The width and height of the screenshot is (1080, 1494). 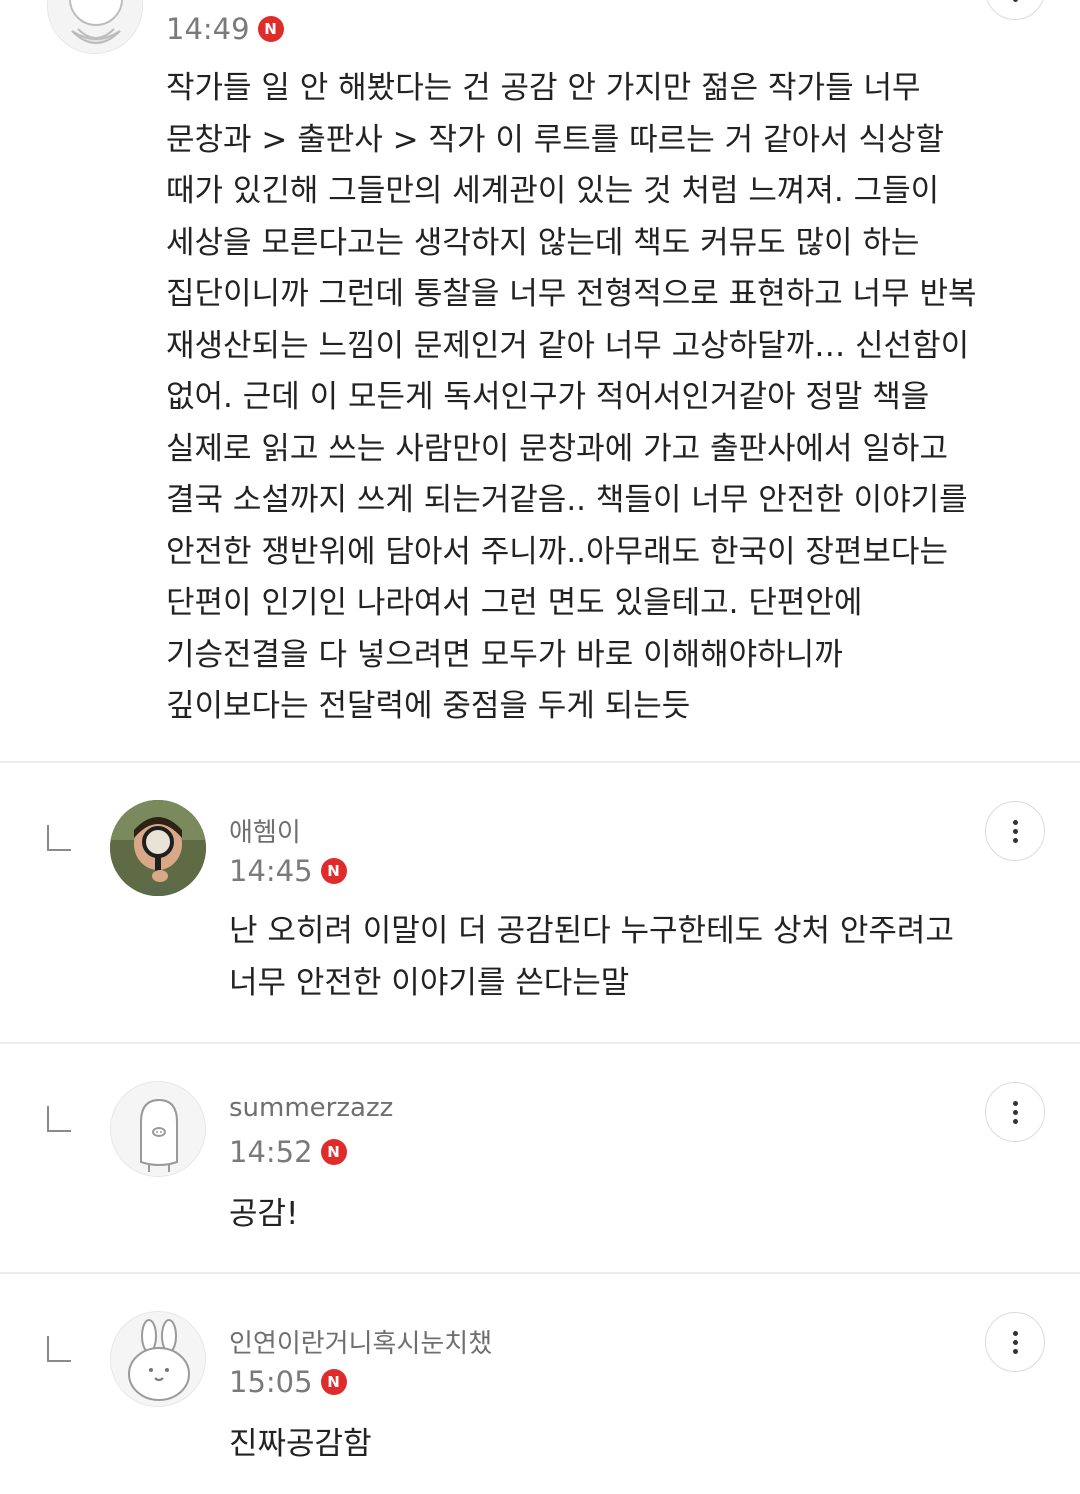 I want to click on comment-nickname: 애헴이, so click(x=265, y=830).